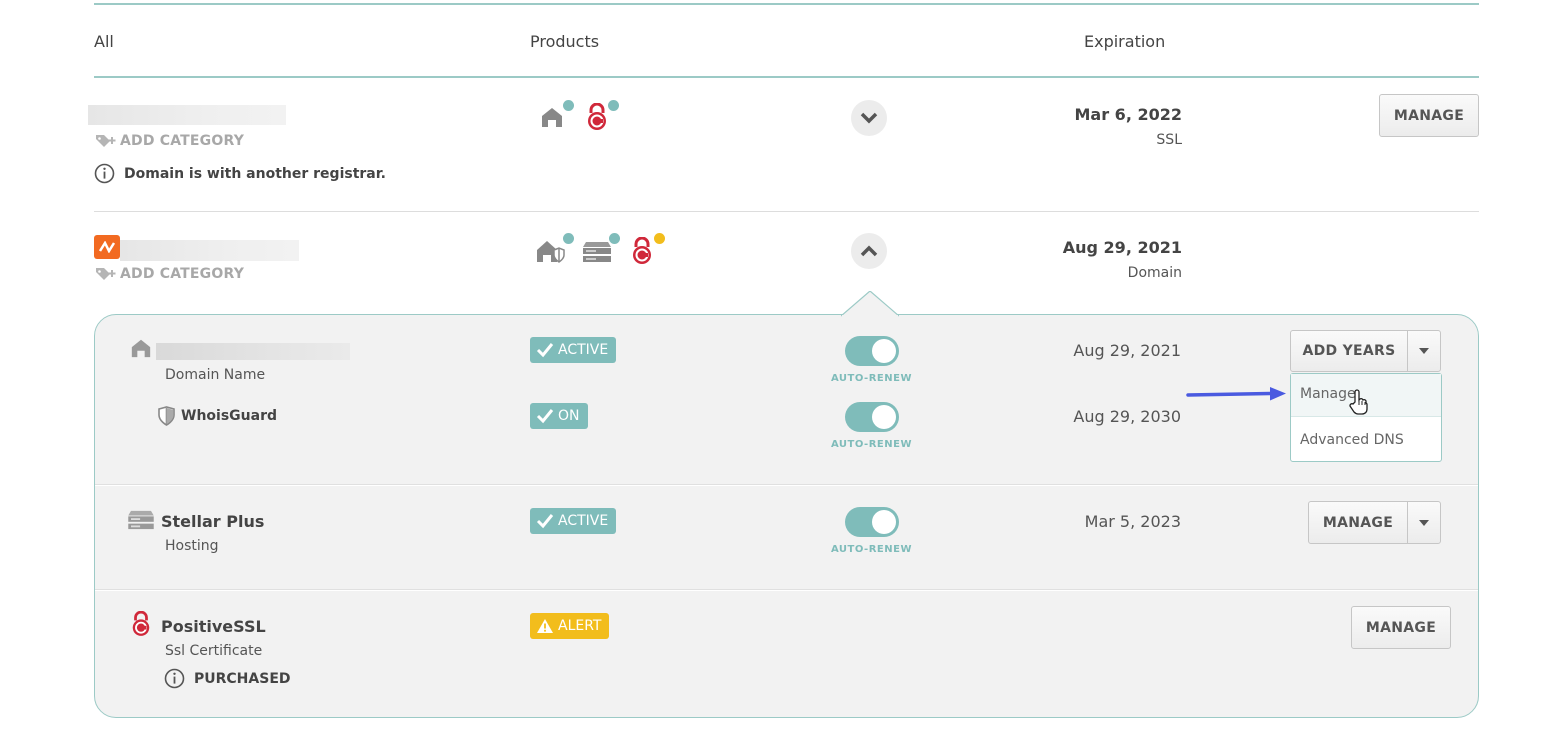 Image resolution: width=1552 pixels, height=739 pixels. Describe the element at coordinates (1349, 351) in the screenshot. I see `add-years-button: ADD YEARS` at that location.